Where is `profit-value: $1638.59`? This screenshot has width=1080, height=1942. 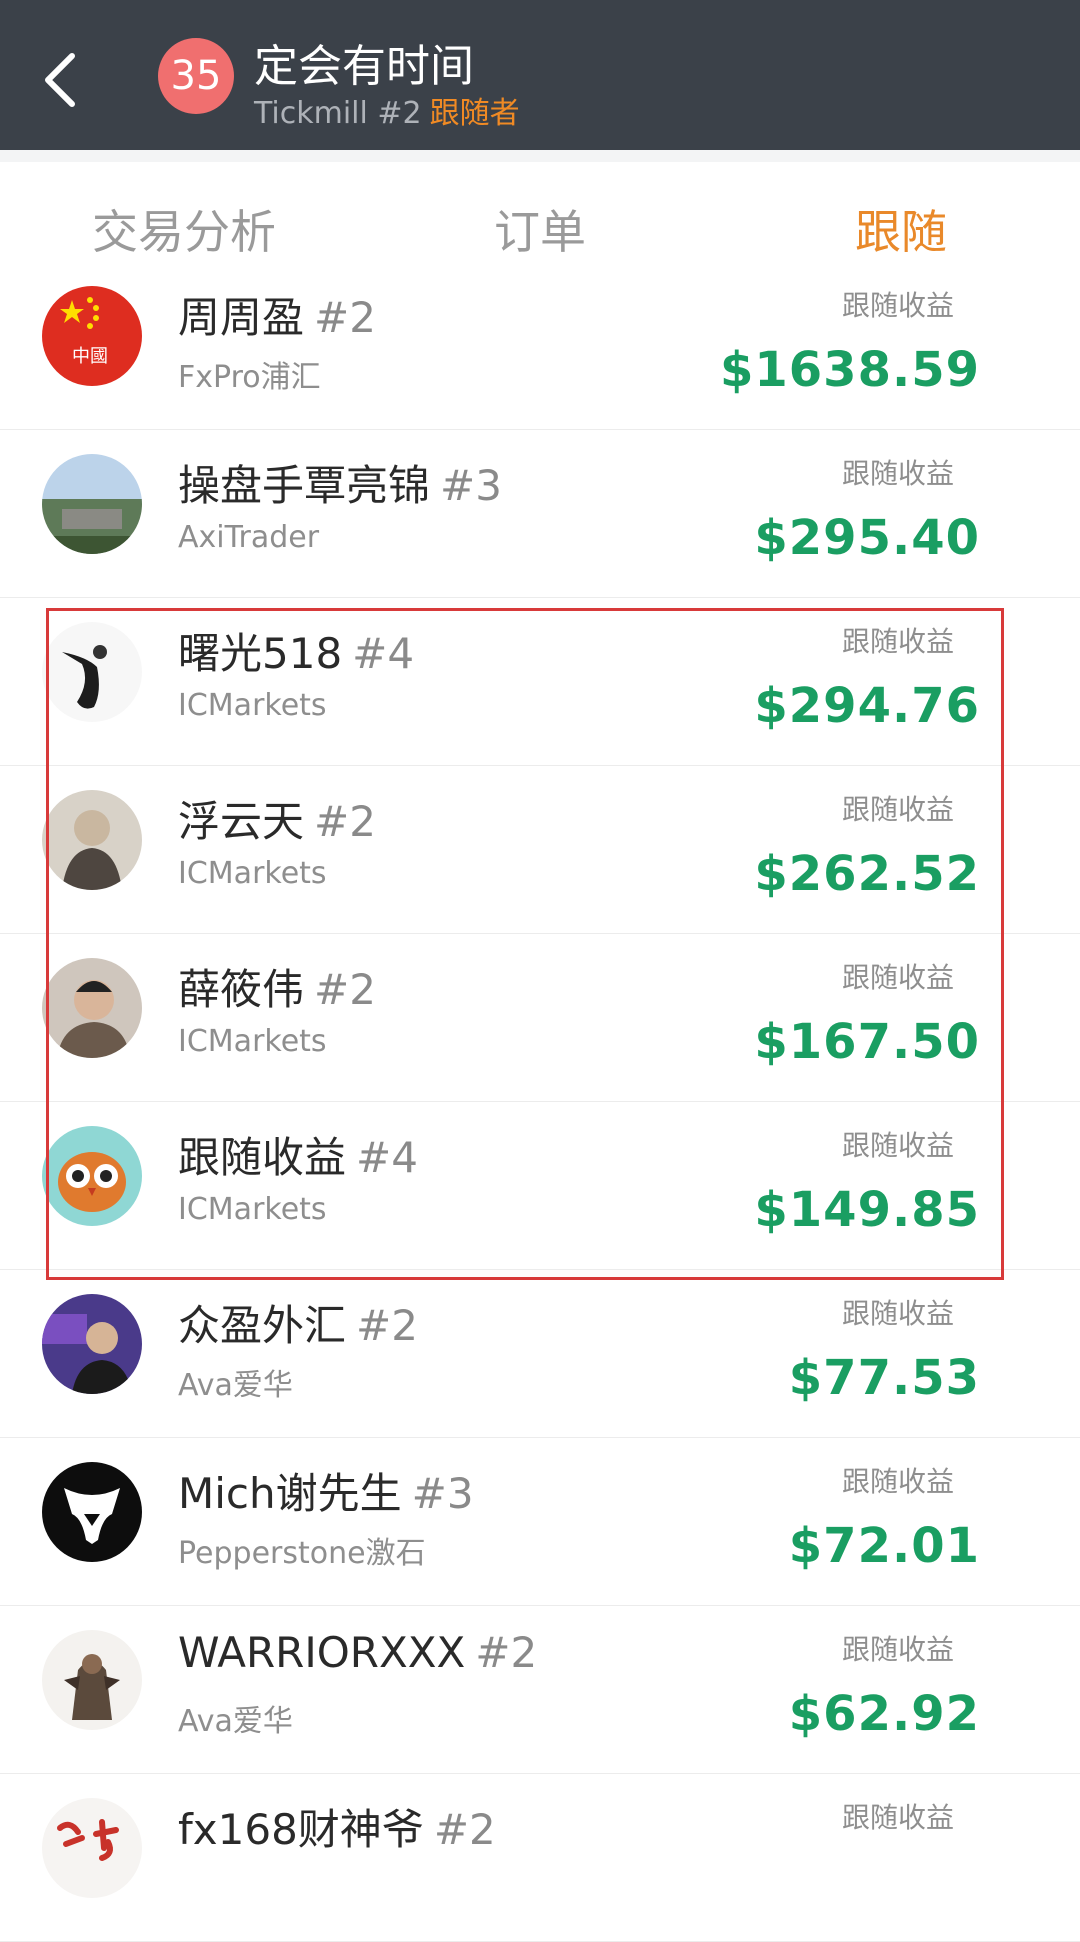 profit-value: $1638.59 is located at coordinates (849, 370).